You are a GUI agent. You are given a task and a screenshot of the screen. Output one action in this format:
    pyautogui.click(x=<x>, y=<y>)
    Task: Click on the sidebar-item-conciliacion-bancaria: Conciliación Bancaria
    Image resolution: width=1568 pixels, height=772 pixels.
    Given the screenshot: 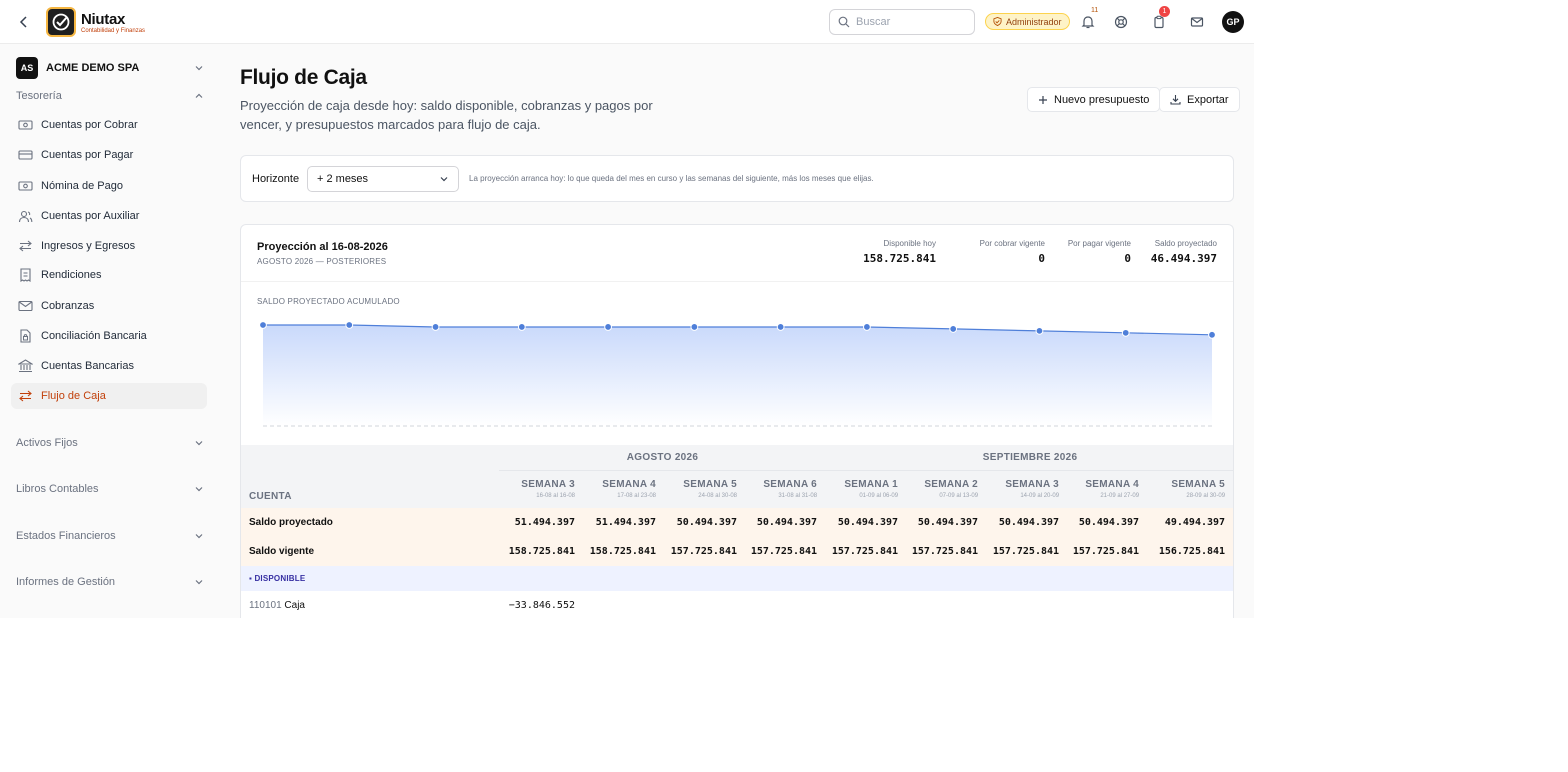 What is the action you would take?
    pyautogui.click(x=109, y=336)
    